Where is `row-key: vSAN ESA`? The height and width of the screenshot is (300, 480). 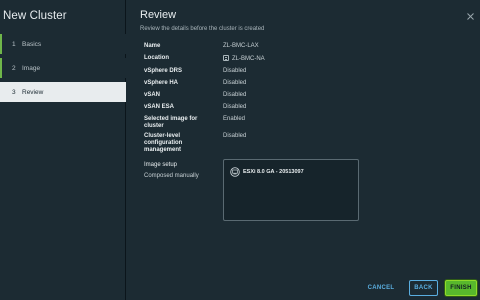 row-key: vSAN ESA is located at coordinates (159, 107).